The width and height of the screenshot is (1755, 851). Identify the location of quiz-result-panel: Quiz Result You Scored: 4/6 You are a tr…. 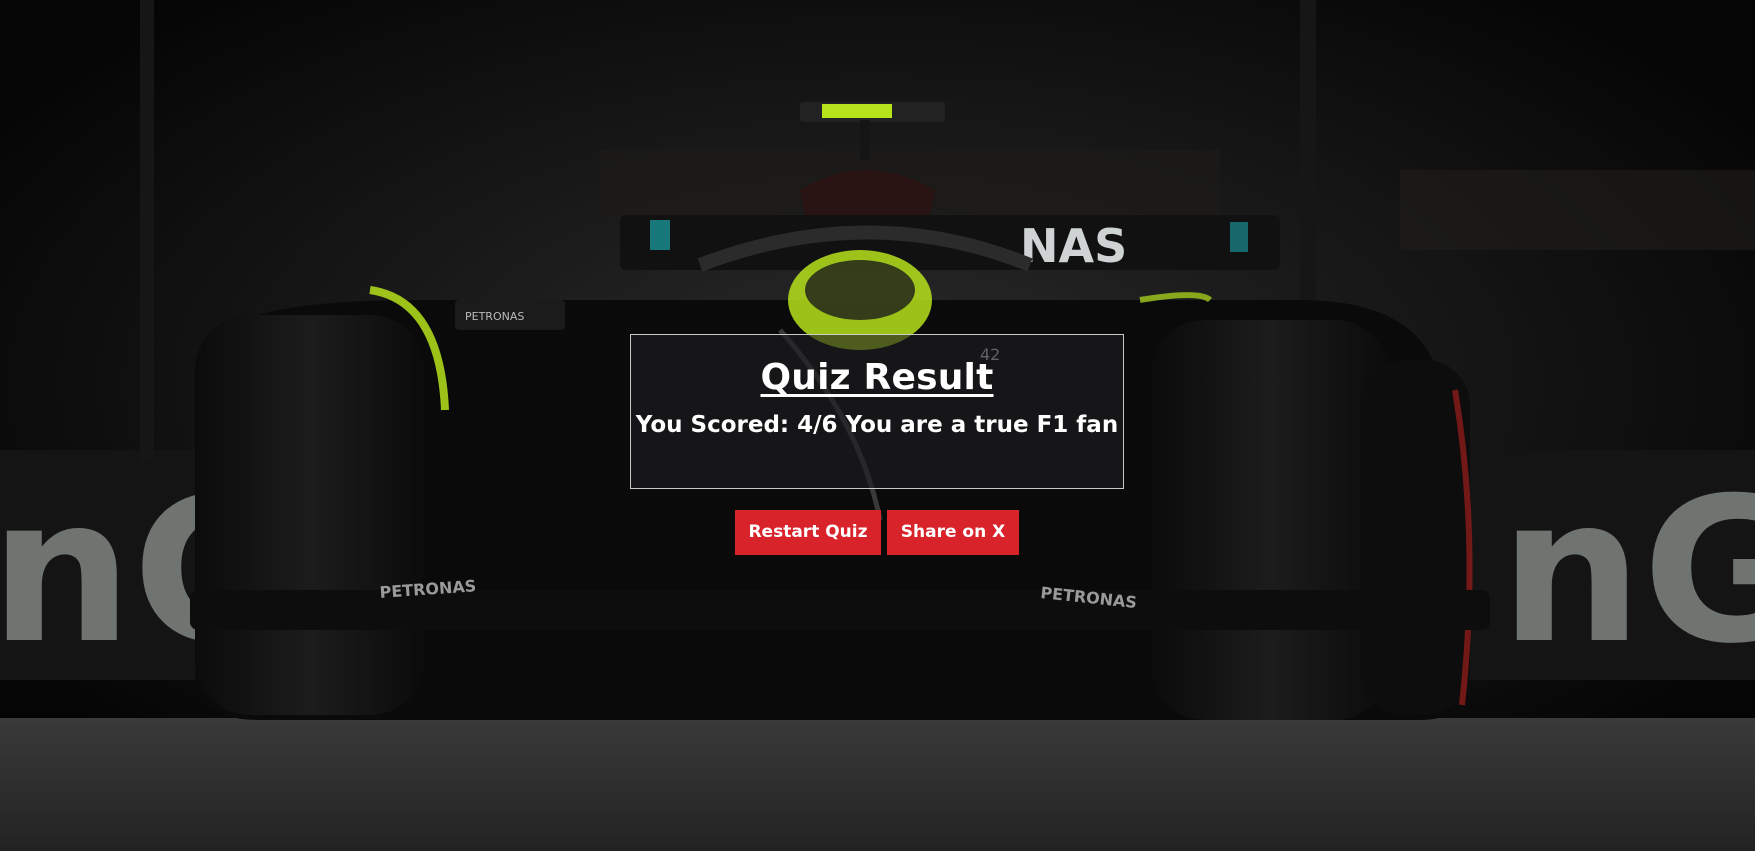
(877, 411).